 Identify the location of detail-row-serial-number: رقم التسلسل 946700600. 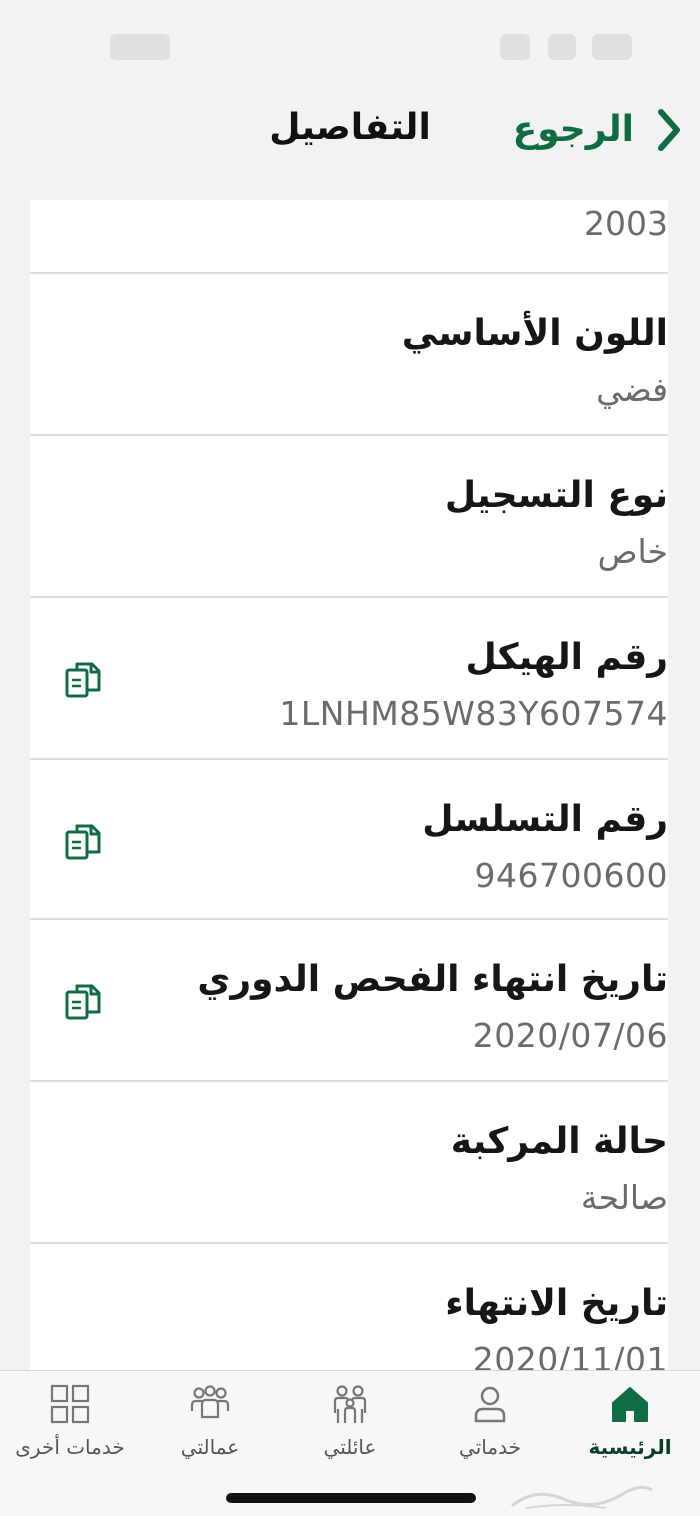
(349, 840).